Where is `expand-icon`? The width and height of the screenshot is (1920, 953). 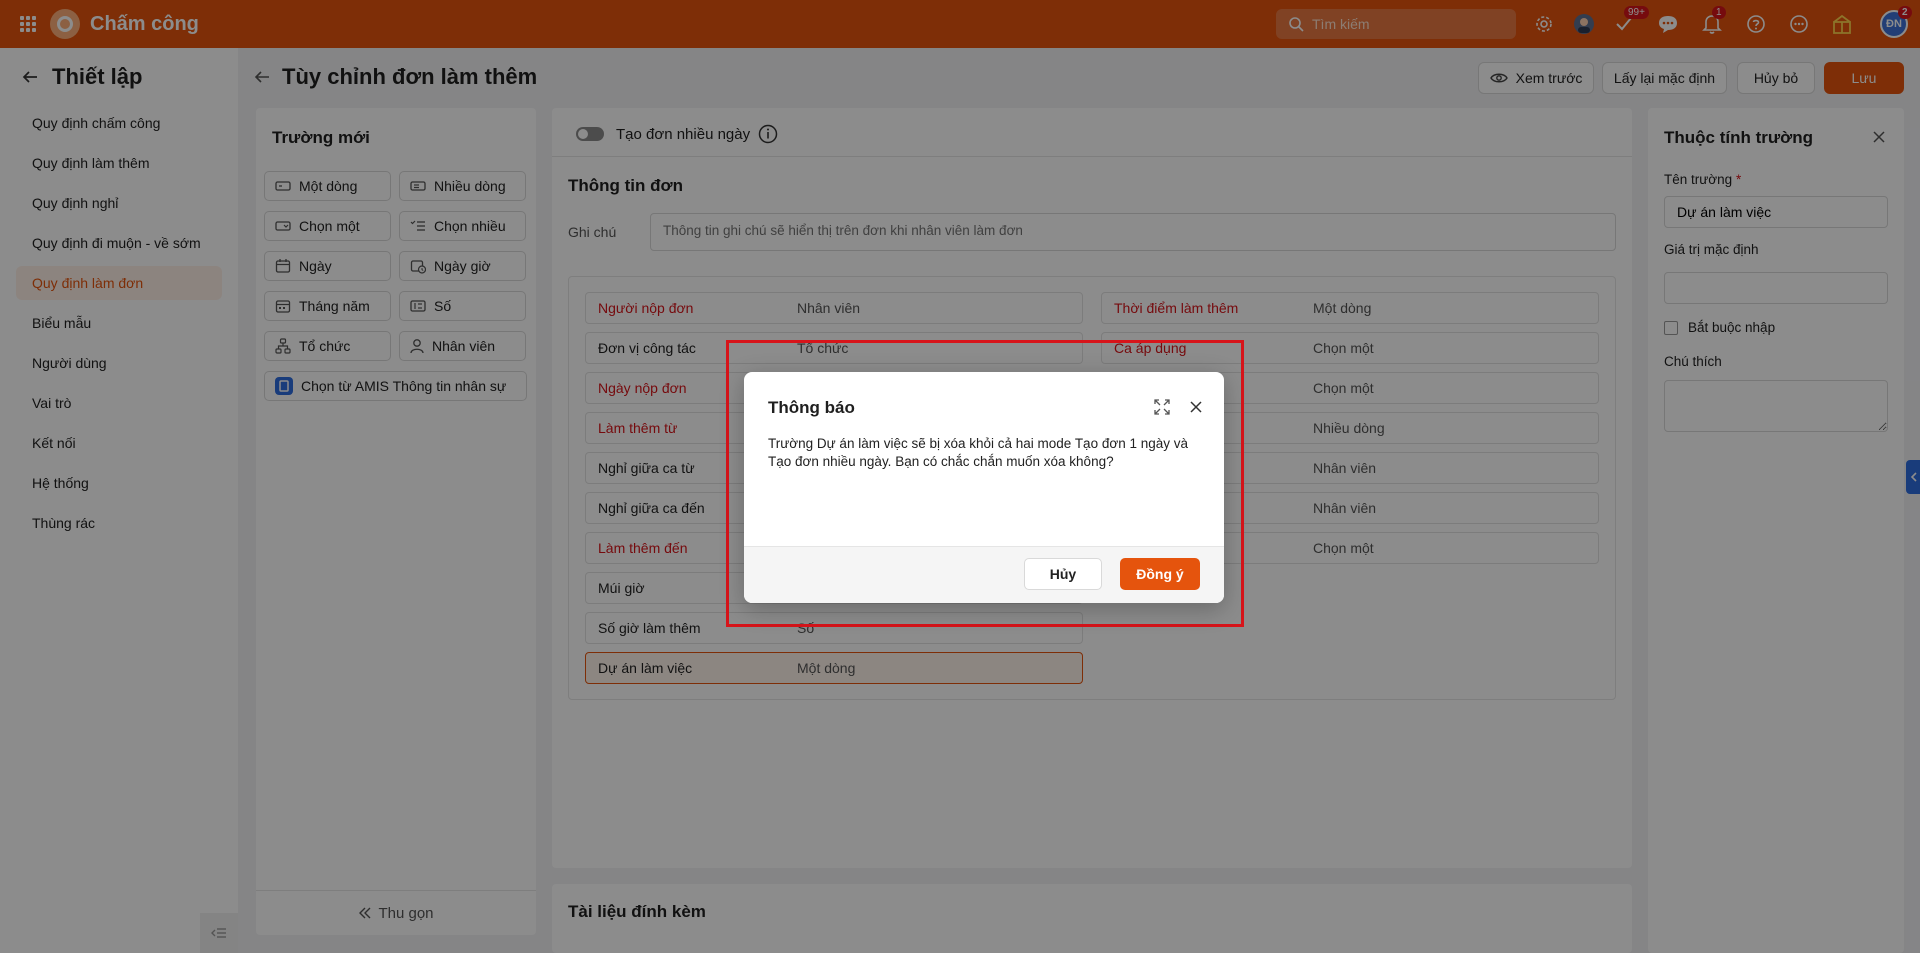 expand-icon is located at coordinates (1162, 407).